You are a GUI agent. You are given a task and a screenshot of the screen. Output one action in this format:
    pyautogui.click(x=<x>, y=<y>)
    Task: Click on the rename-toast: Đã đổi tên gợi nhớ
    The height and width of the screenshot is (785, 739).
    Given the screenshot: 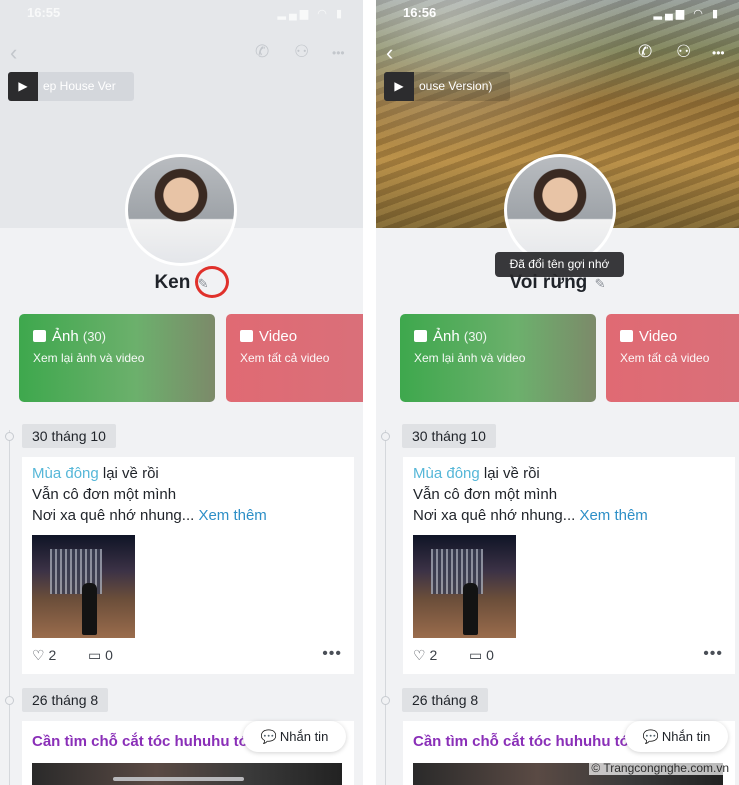 What is the action you would take?
    pyautogui.click(x=559, y=264)
    